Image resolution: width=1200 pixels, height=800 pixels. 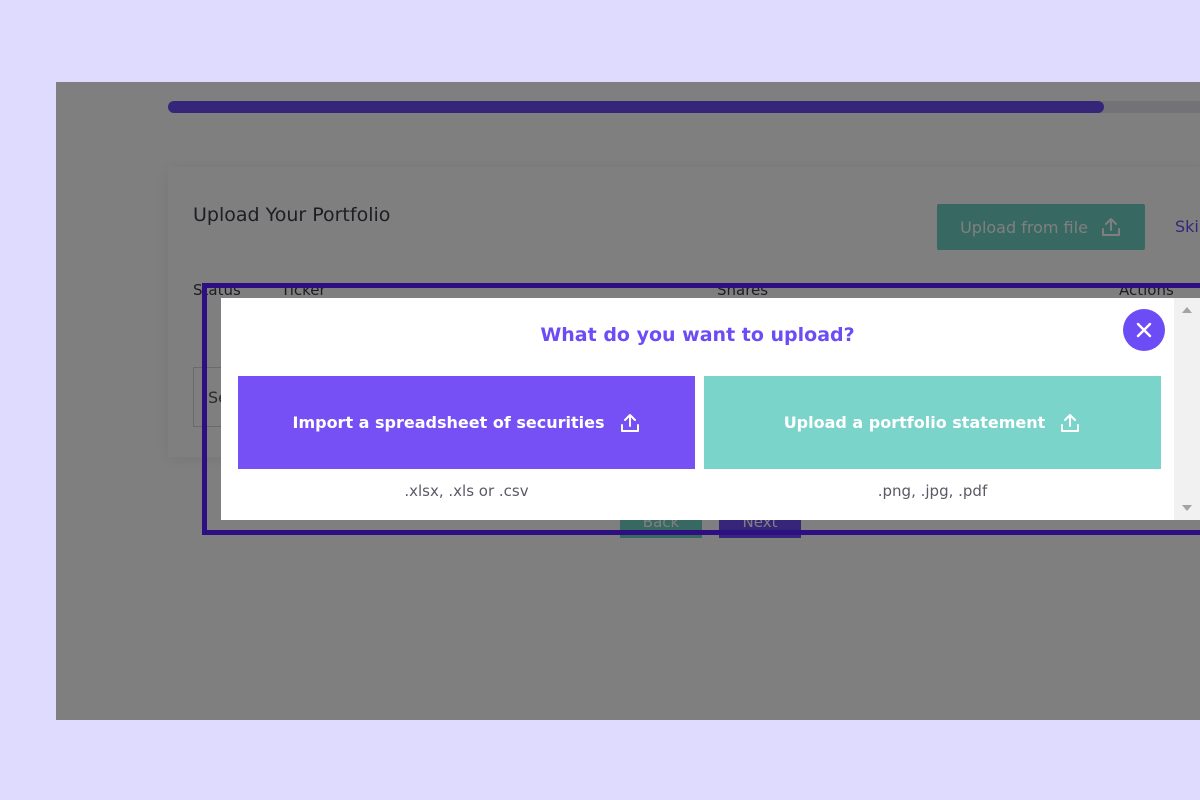 I want to click on upload-statement-button: Upload a portfolio statement, so click(x=932, y=422).